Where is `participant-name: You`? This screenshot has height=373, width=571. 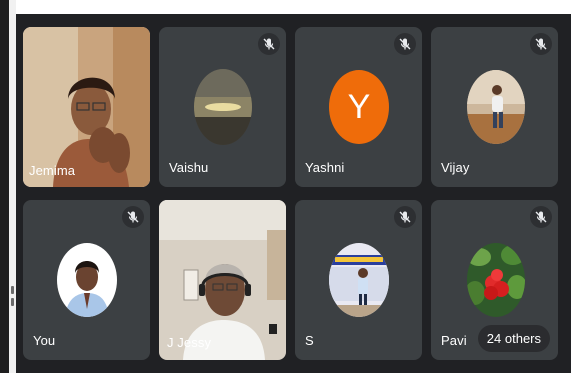
participant-name: You is located at coordinates (44, 340).